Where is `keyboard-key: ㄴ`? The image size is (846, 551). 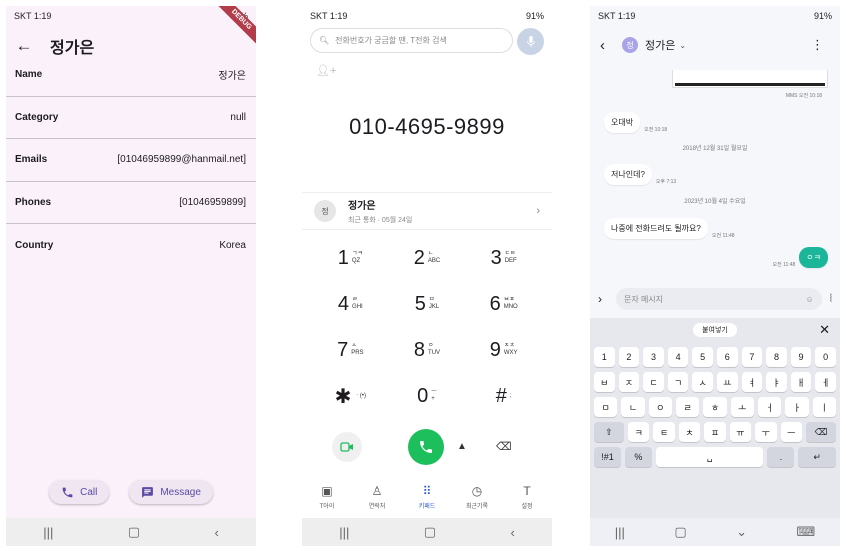
keyboard-key: ㄴ is located at coordinates (633, 407).